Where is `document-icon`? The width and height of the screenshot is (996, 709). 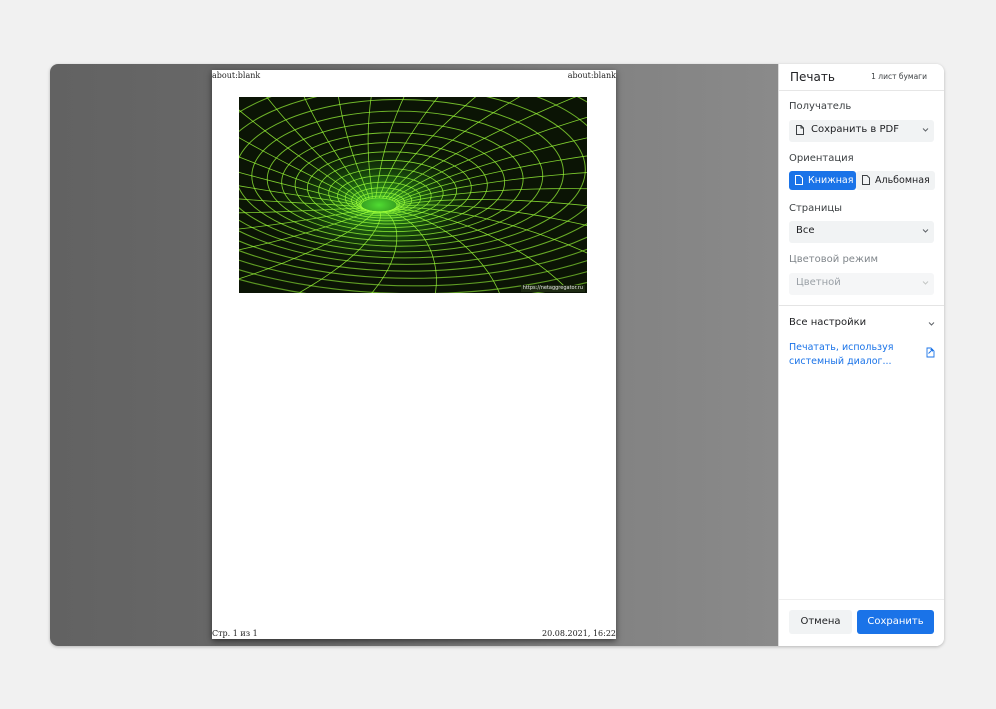 document-icon is located at coordinates (800, 130).